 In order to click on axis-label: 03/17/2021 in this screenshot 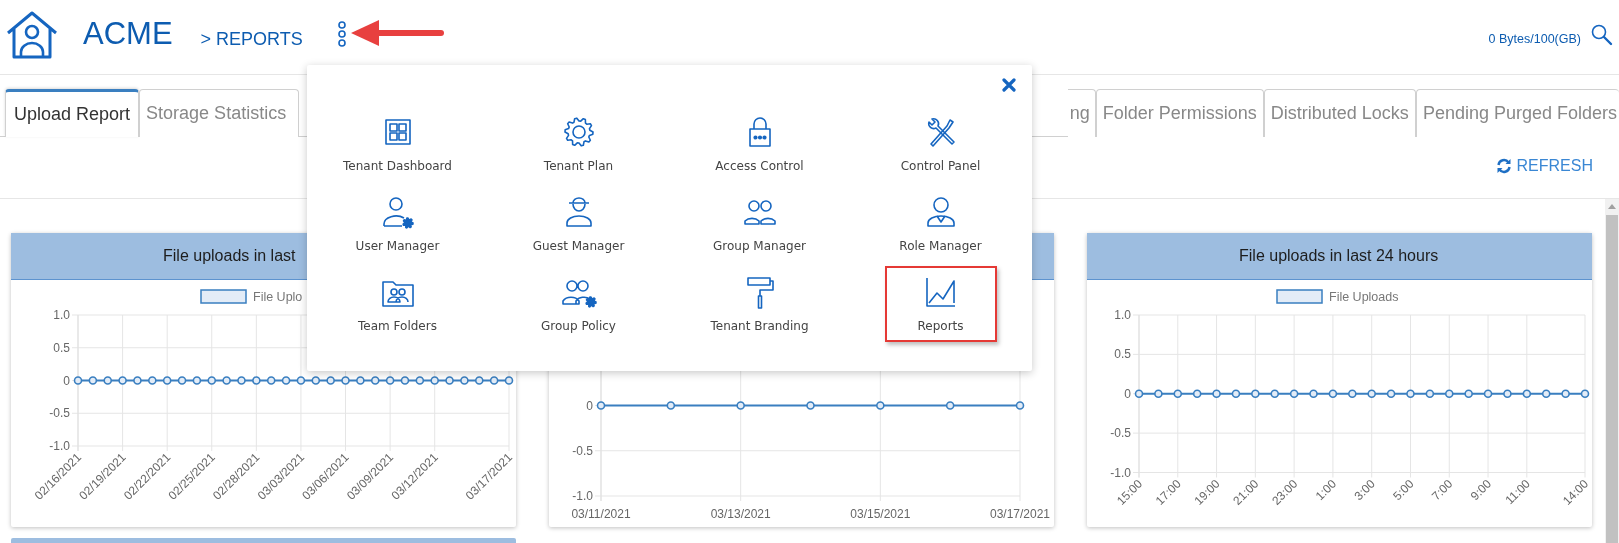, I will do `click(1020, 514)`.